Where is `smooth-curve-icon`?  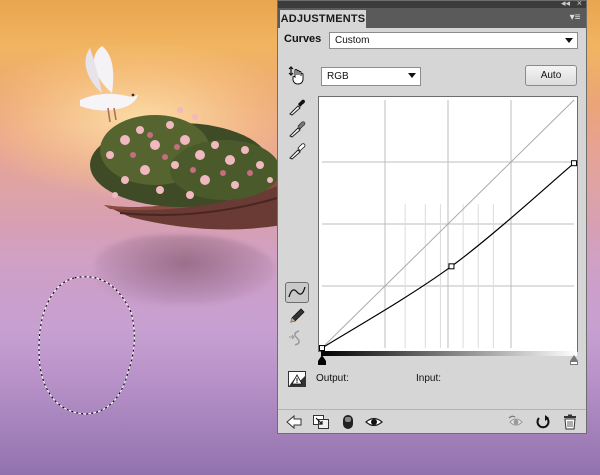
smooth-curve-icon is located at coordinates (297, 338).